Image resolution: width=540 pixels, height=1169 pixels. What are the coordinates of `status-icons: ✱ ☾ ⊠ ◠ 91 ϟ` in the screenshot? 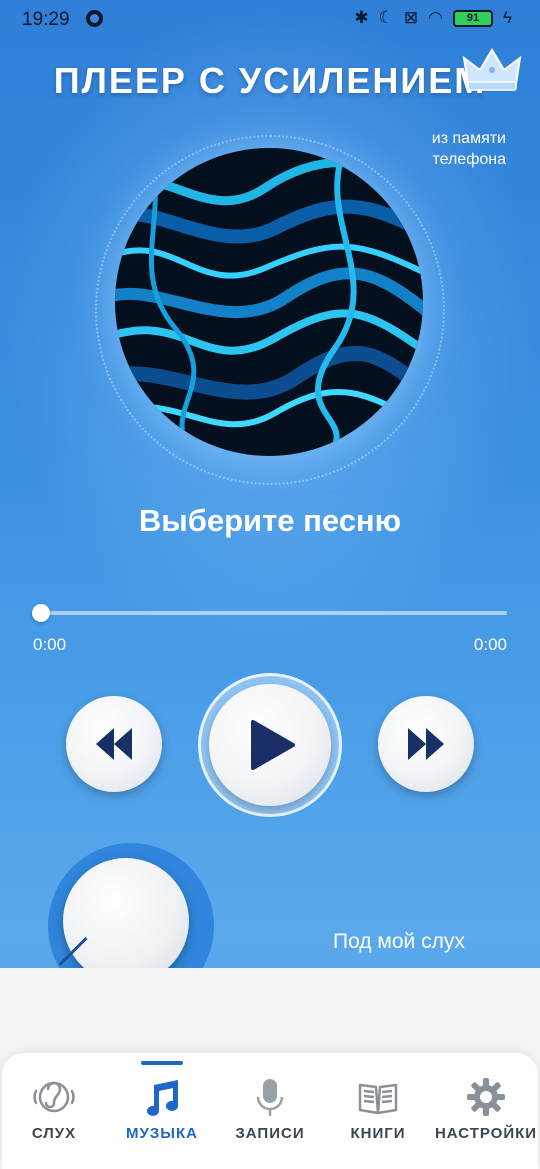 It's located at (433, 18).